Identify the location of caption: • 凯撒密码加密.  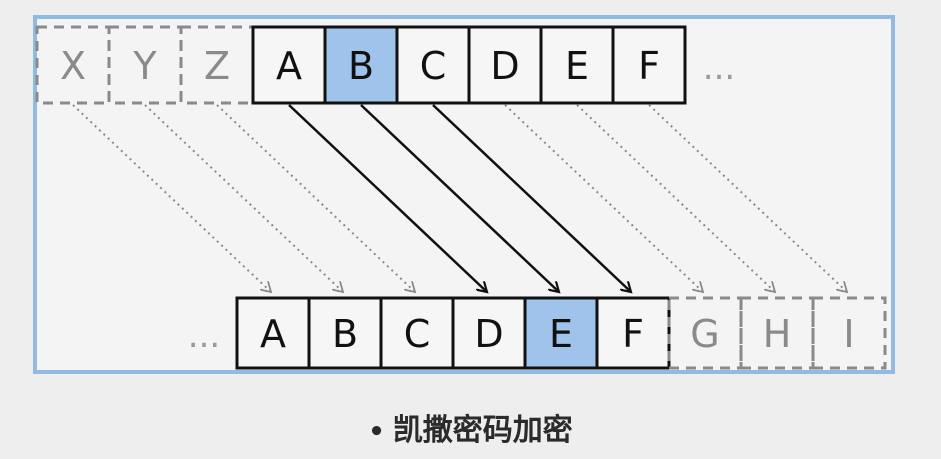
(470, 427).